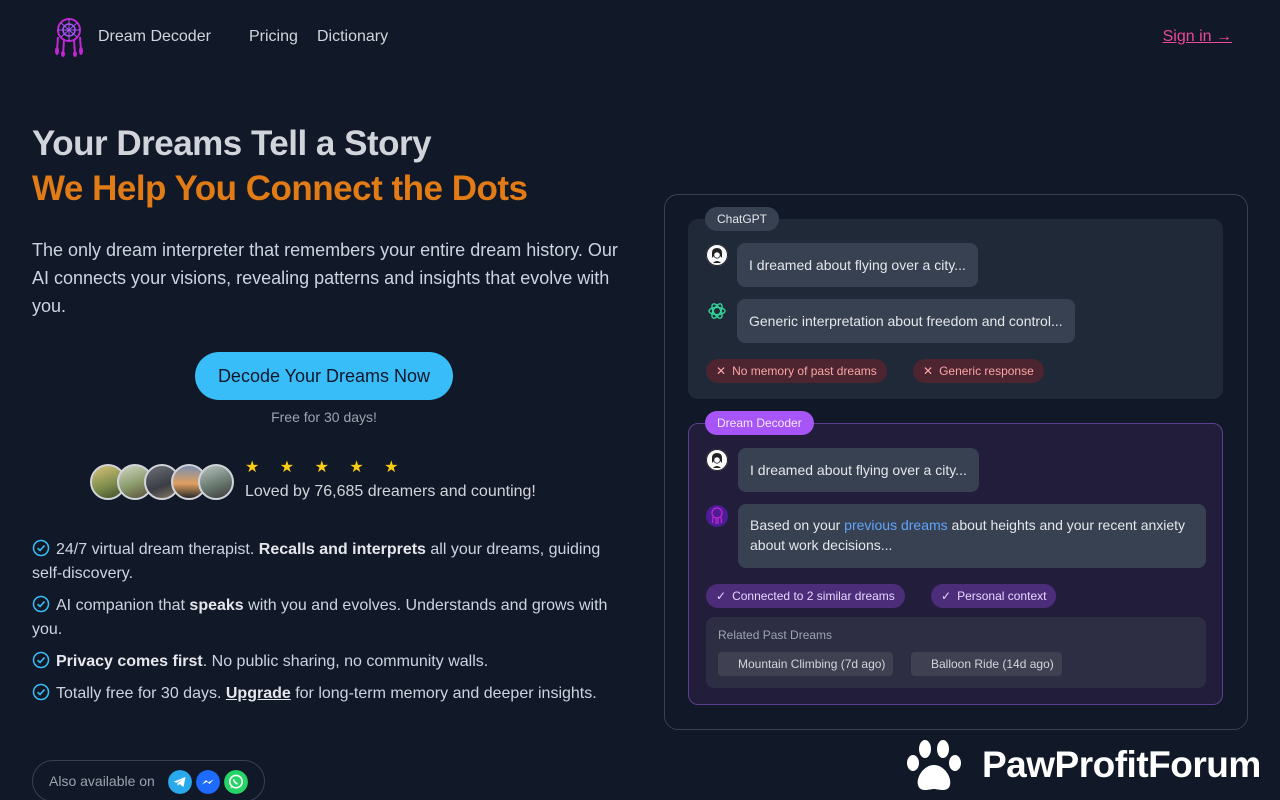 This screenshot has width=1280, height=800. I want to click on feature-text: . No public sharing, no community walls., so click(345, 661).